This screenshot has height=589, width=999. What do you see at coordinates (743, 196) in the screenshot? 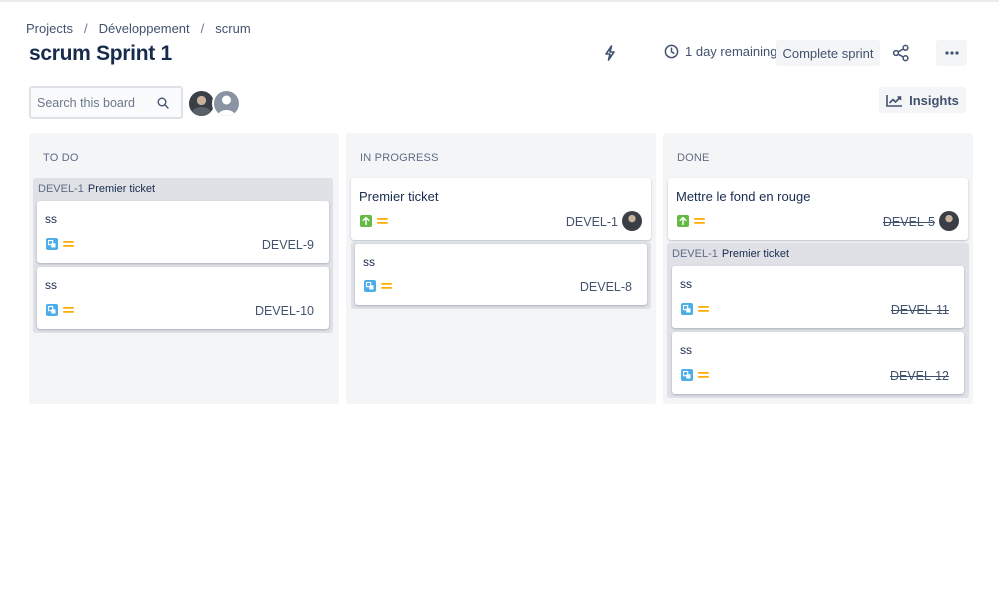
I see `card-title: Mettre le fond en rouge` at bounding box center [743, 196].